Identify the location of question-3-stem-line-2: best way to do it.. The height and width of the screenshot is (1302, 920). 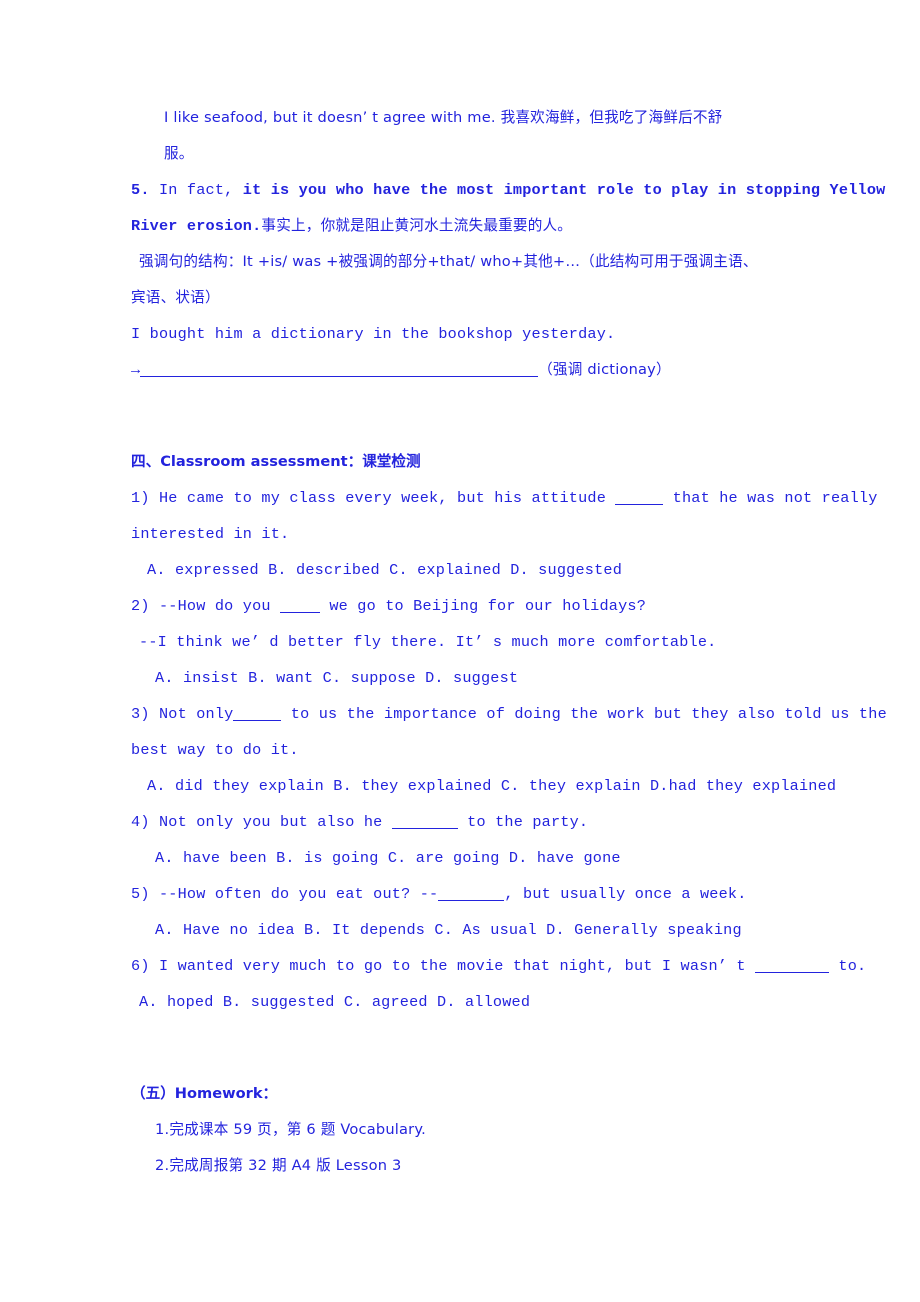
(461, 750).